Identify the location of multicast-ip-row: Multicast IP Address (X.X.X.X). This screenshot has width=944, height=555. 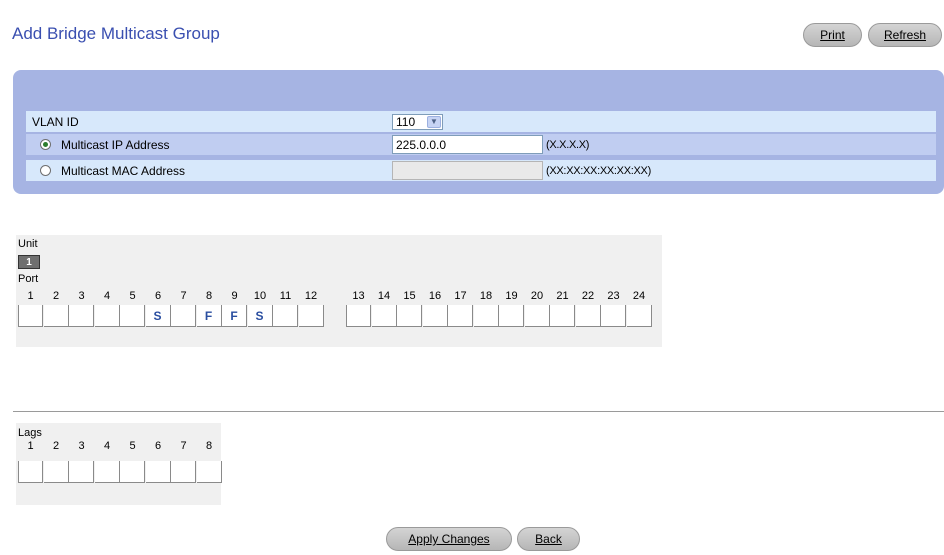
(481, 144).